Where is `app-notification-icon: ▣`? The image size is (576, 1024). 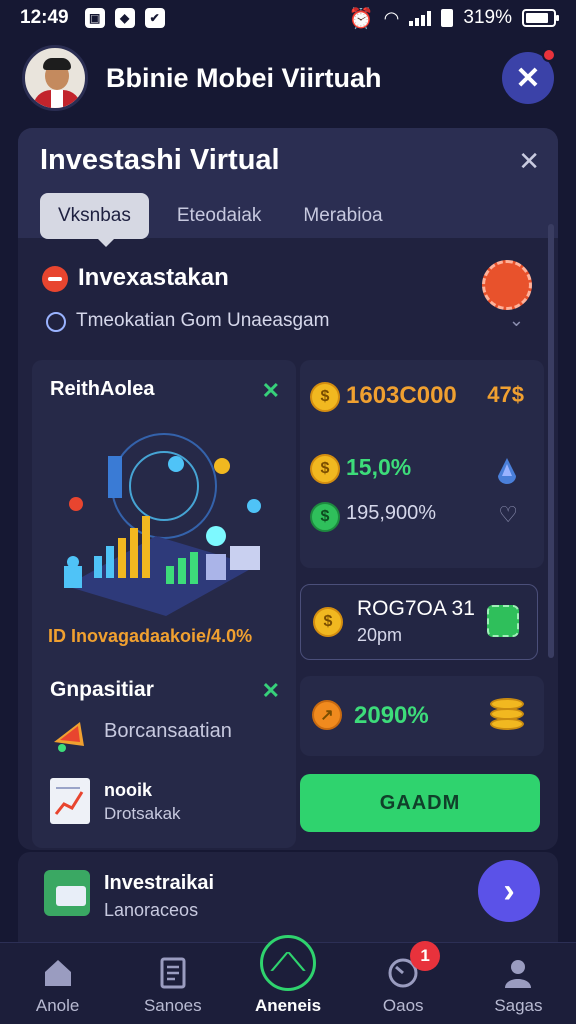
app-notification-icon: ▣ is located at coordinates (94, 18).